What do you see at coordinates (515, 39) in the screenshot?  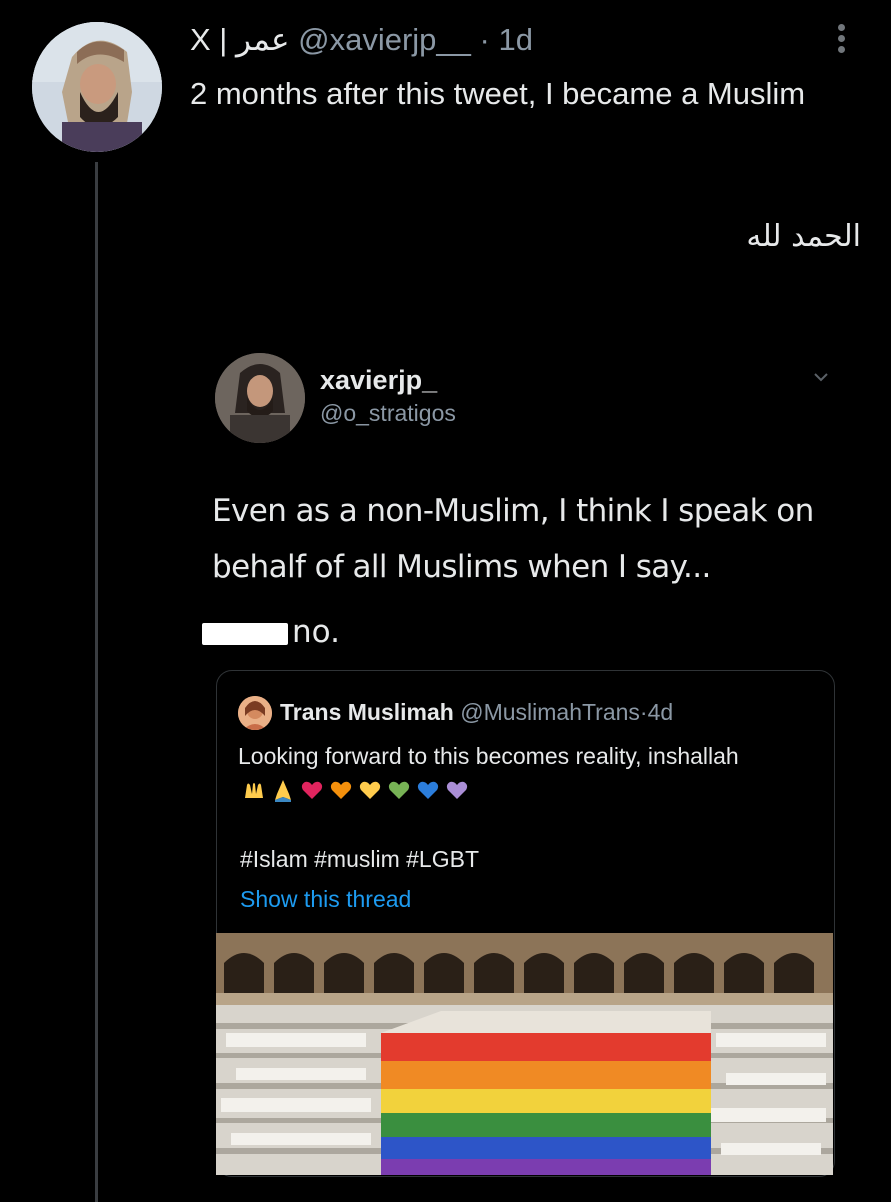 I see `tweet-timestamp: 1d` at bounding box center [515, 39].